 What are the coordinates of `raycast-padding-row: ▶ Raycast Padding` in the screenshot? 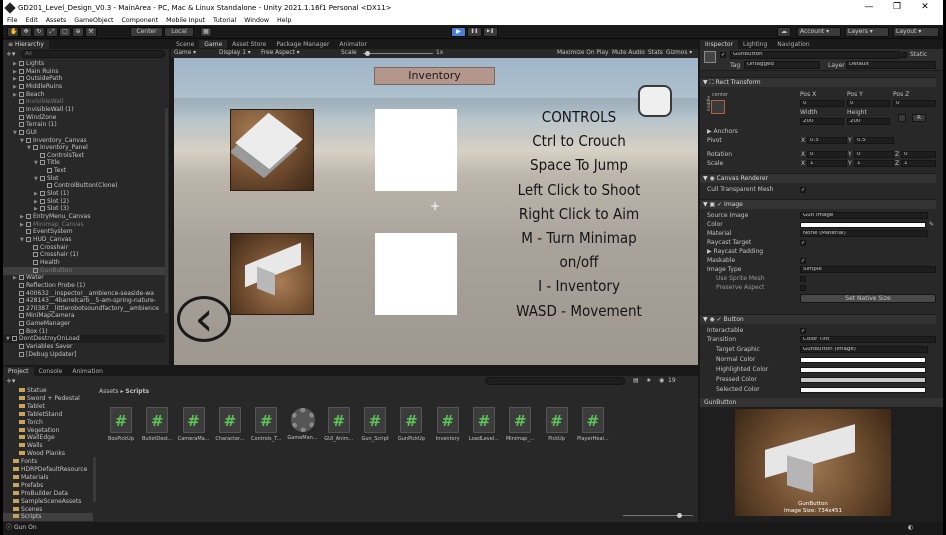 It's located at (818, 251).